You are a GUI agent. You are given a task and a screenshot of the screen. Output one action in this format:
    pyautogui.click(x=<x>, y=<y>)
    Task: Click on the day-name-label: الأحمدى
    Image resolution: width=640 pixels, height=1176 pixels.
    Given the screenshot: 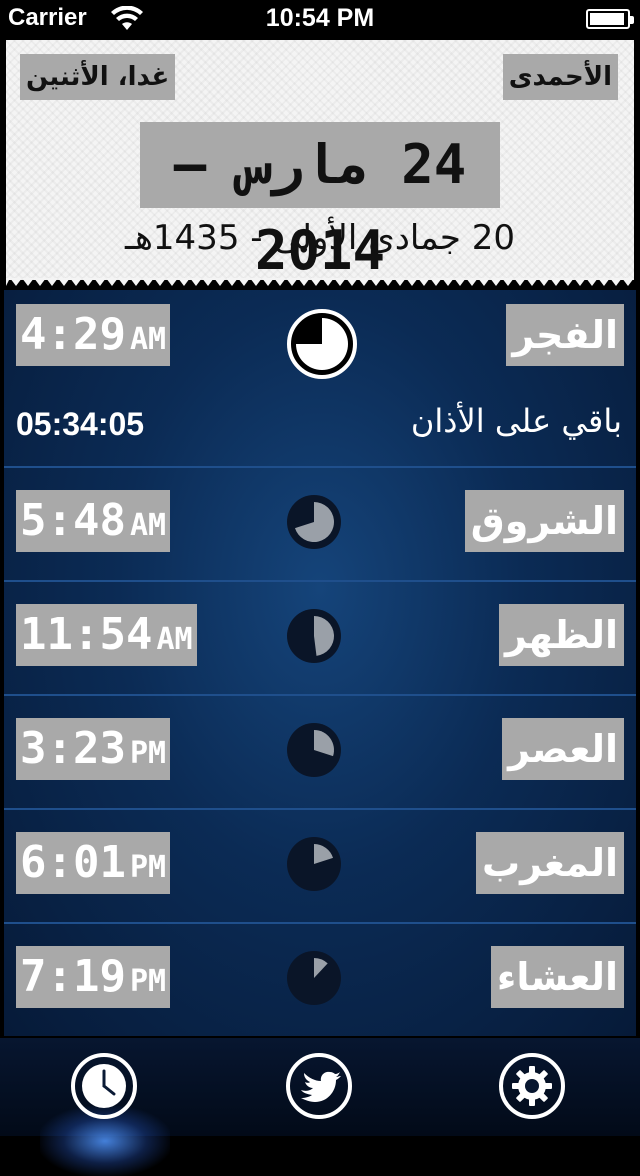 What is the action you would take?
    pyautogui.click(x=560, y=77)
    